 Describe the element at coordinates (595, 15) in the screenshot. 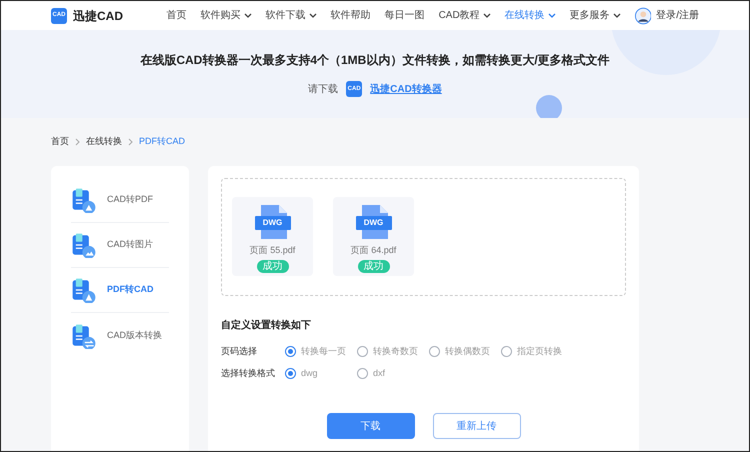

I see `nav-link: 更多服务` at that location.